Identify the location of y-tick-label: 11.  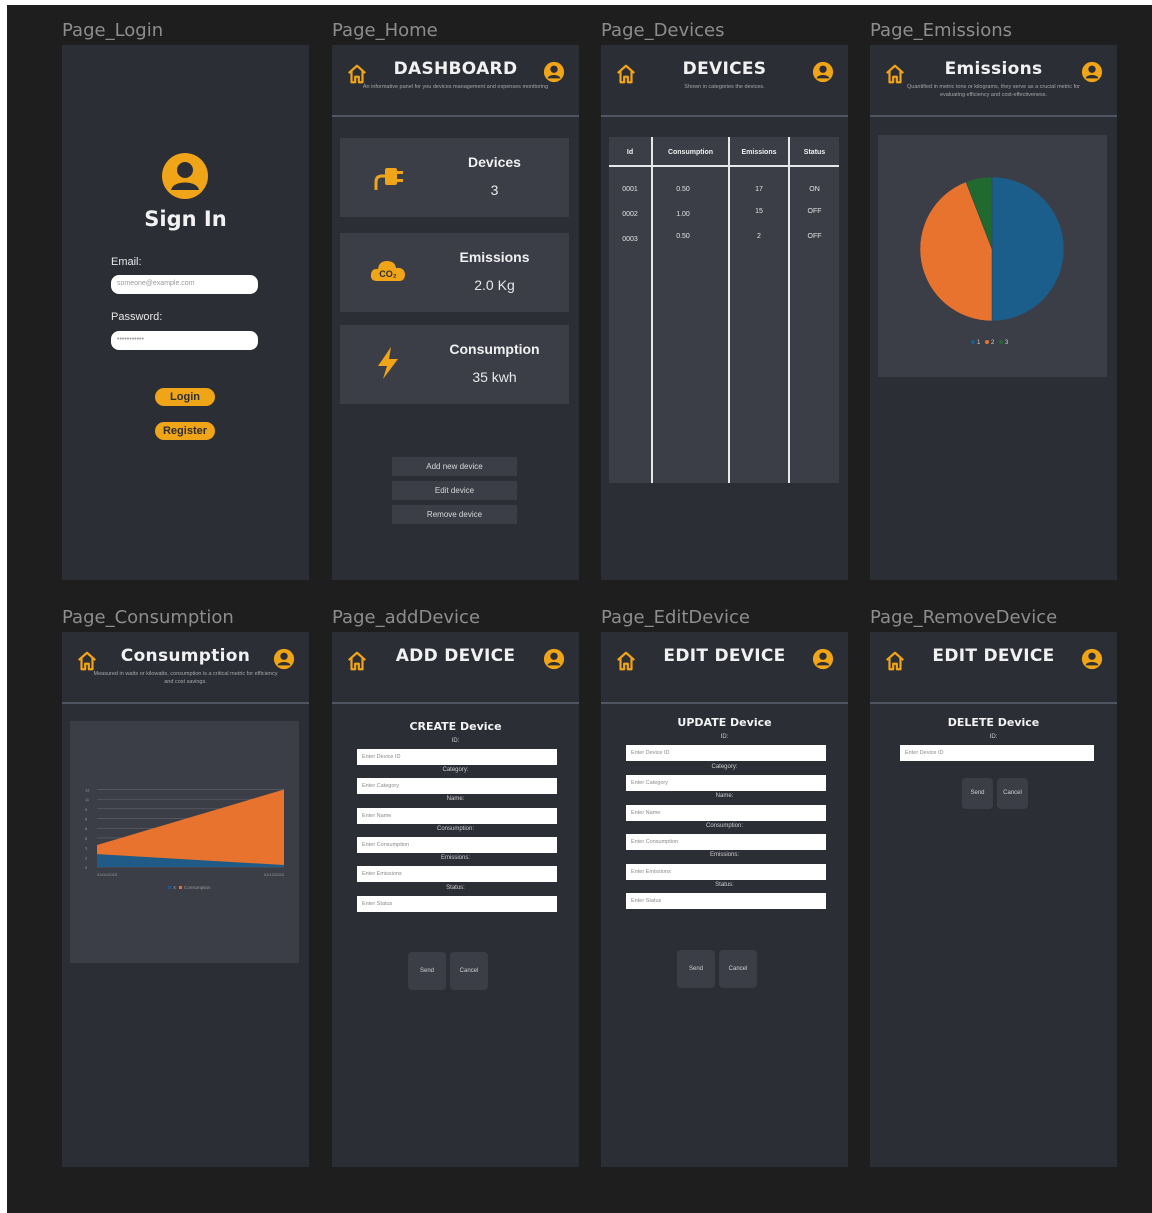
(87, 799).